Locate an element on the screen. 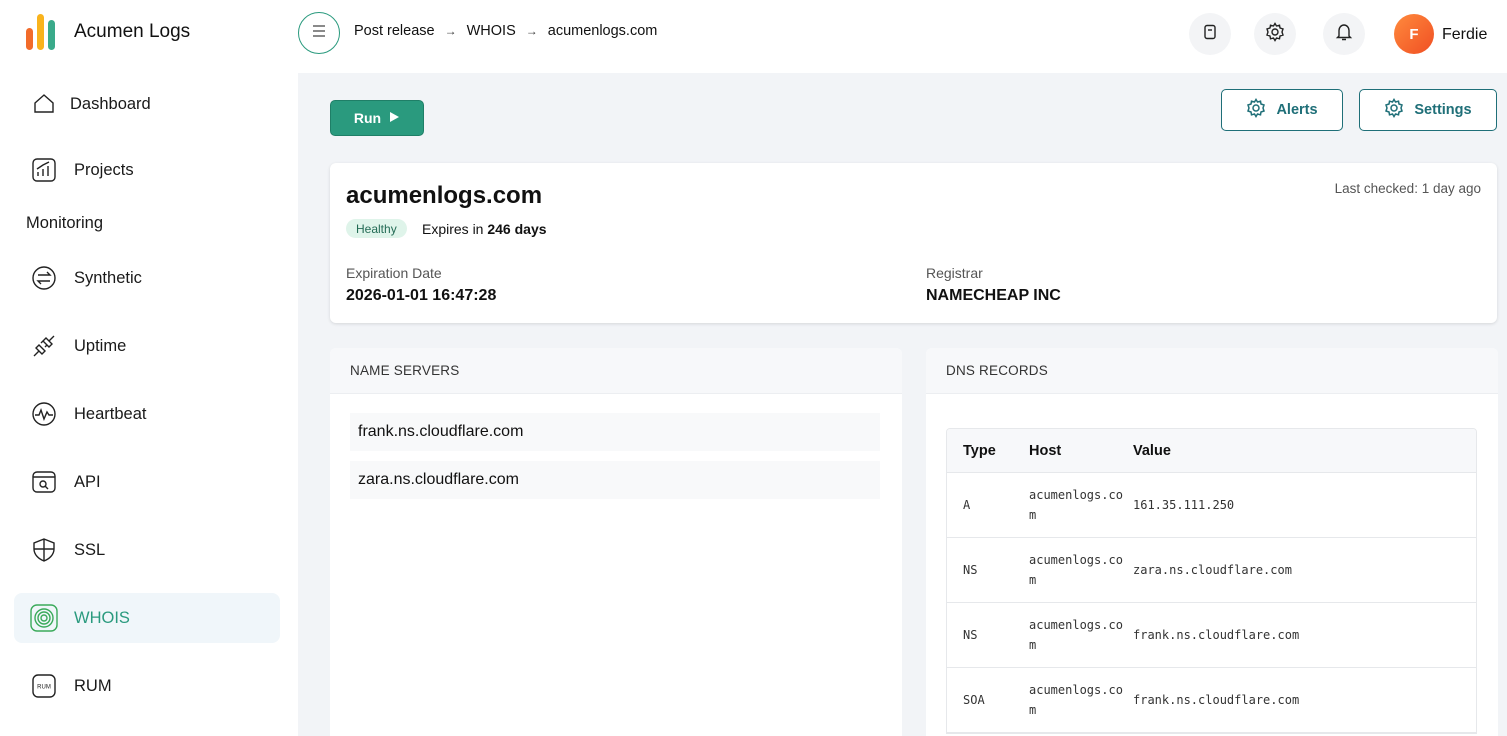  notifications-button is located at coordinates (1344, 34).